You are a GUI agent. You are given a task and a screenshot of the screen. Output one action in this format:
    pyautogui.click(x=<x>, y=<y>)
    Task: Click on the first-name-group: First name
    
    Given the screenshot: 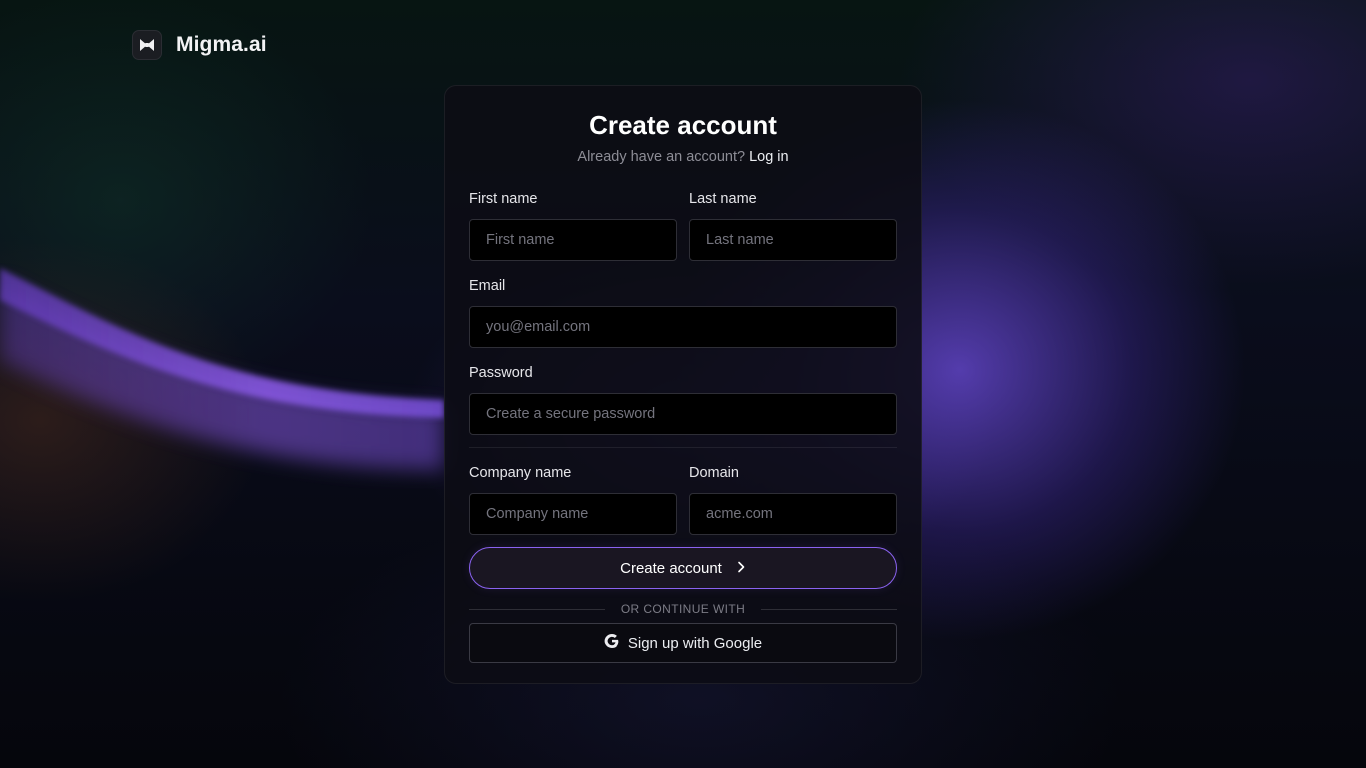 What is the action you would take?
    pyautogui.click(x=573, y=225)
    